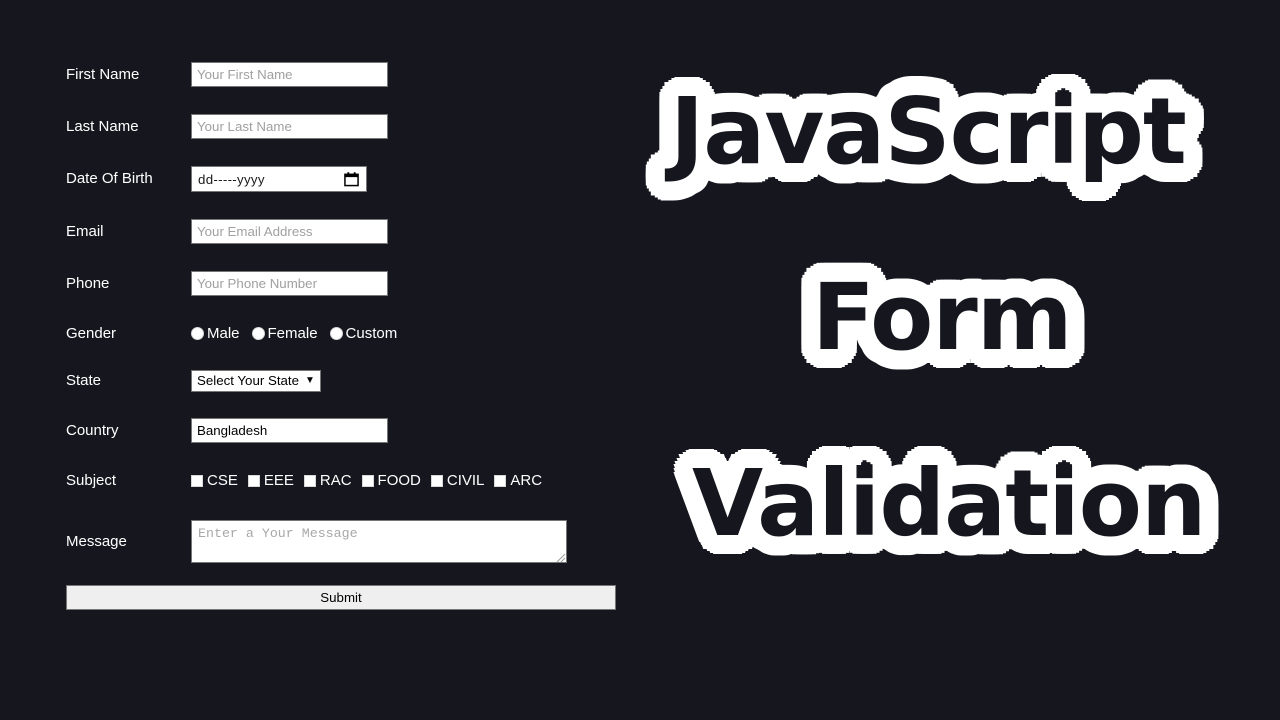 The height and width of the screenshot is (720, 1280). Describe the element at coordinates (560, 556) in the screenshot. I see `resize-handle-icon` at that location.